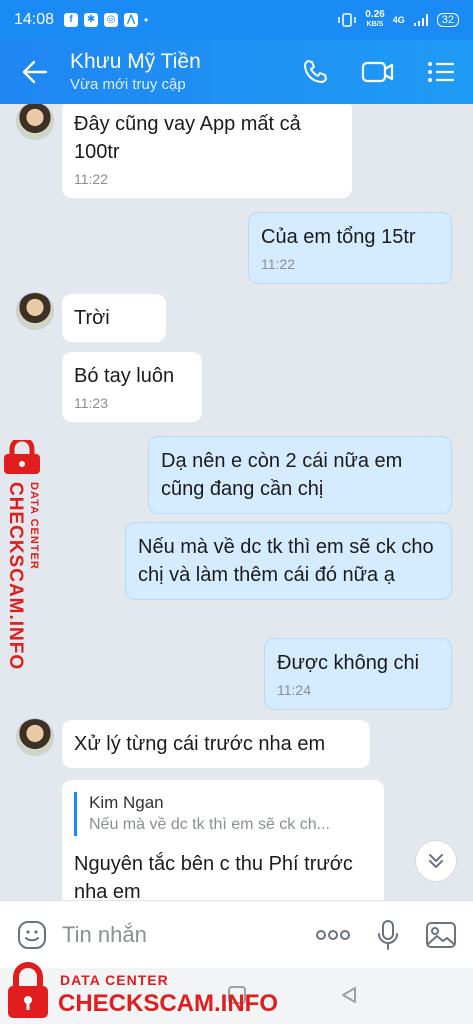 The image size is (473, 1024). Describe the element at coordinates (114, 318) in the screenshot. I see `message-bubble-incoming: Trời` at that location.